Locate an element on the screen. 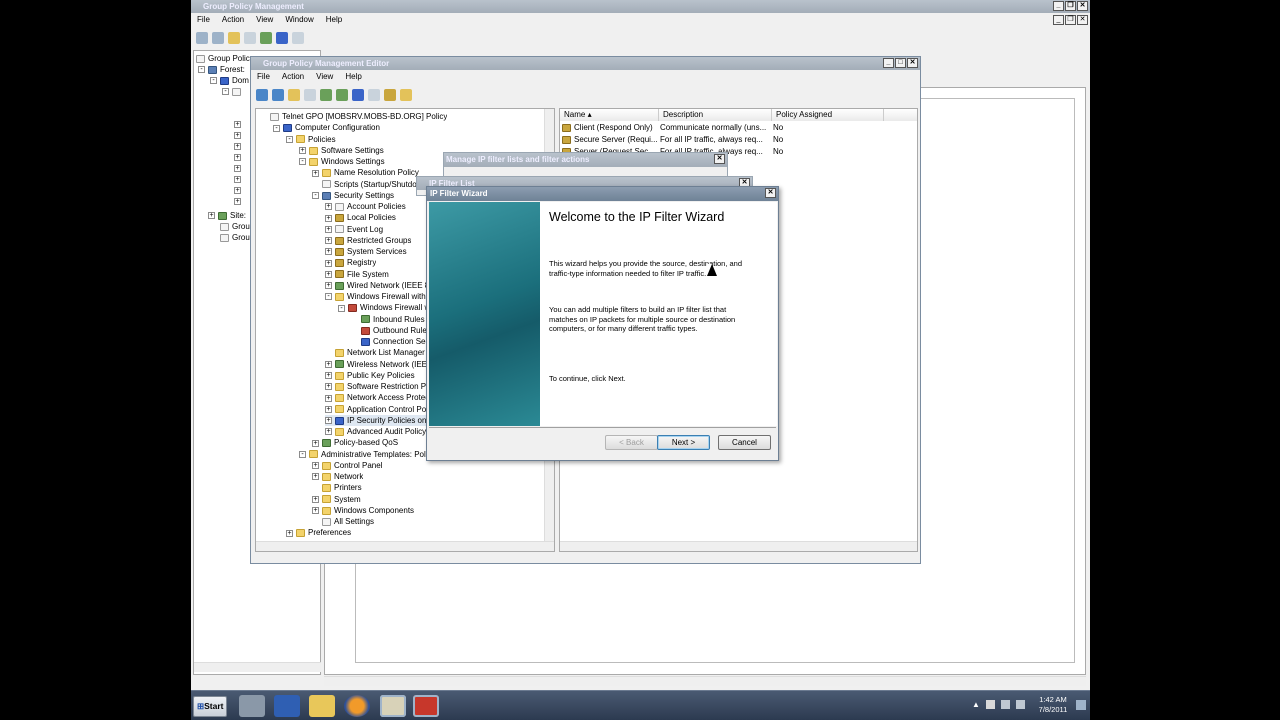  back-arrow-icon is located at coordinates (262, 95).